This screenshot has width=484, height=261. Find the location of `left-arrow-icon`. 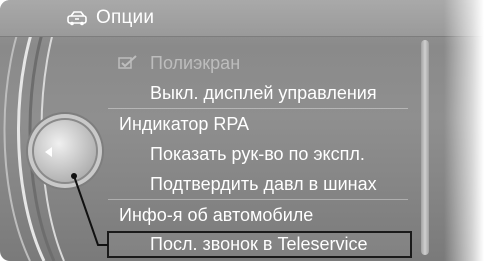

left-arrow-icon is located at coordinates (48, 152).